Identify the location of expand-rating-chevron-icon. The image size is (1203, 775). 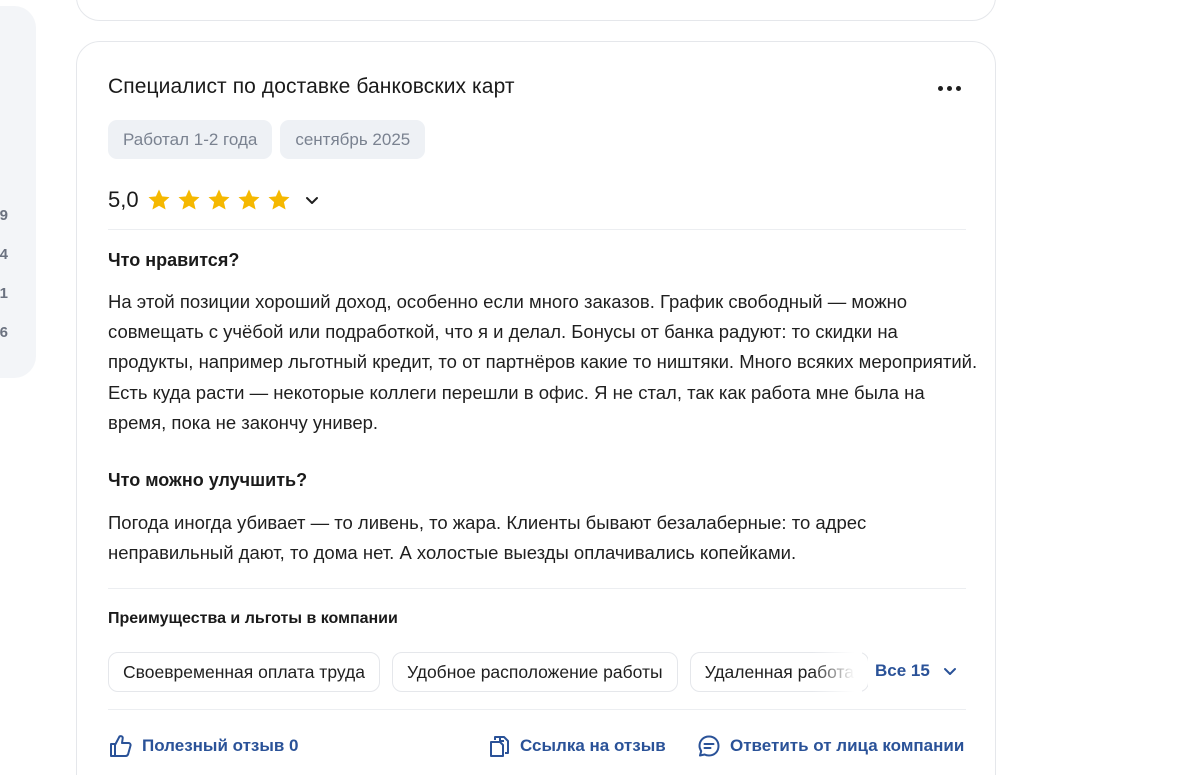
(312, 200).